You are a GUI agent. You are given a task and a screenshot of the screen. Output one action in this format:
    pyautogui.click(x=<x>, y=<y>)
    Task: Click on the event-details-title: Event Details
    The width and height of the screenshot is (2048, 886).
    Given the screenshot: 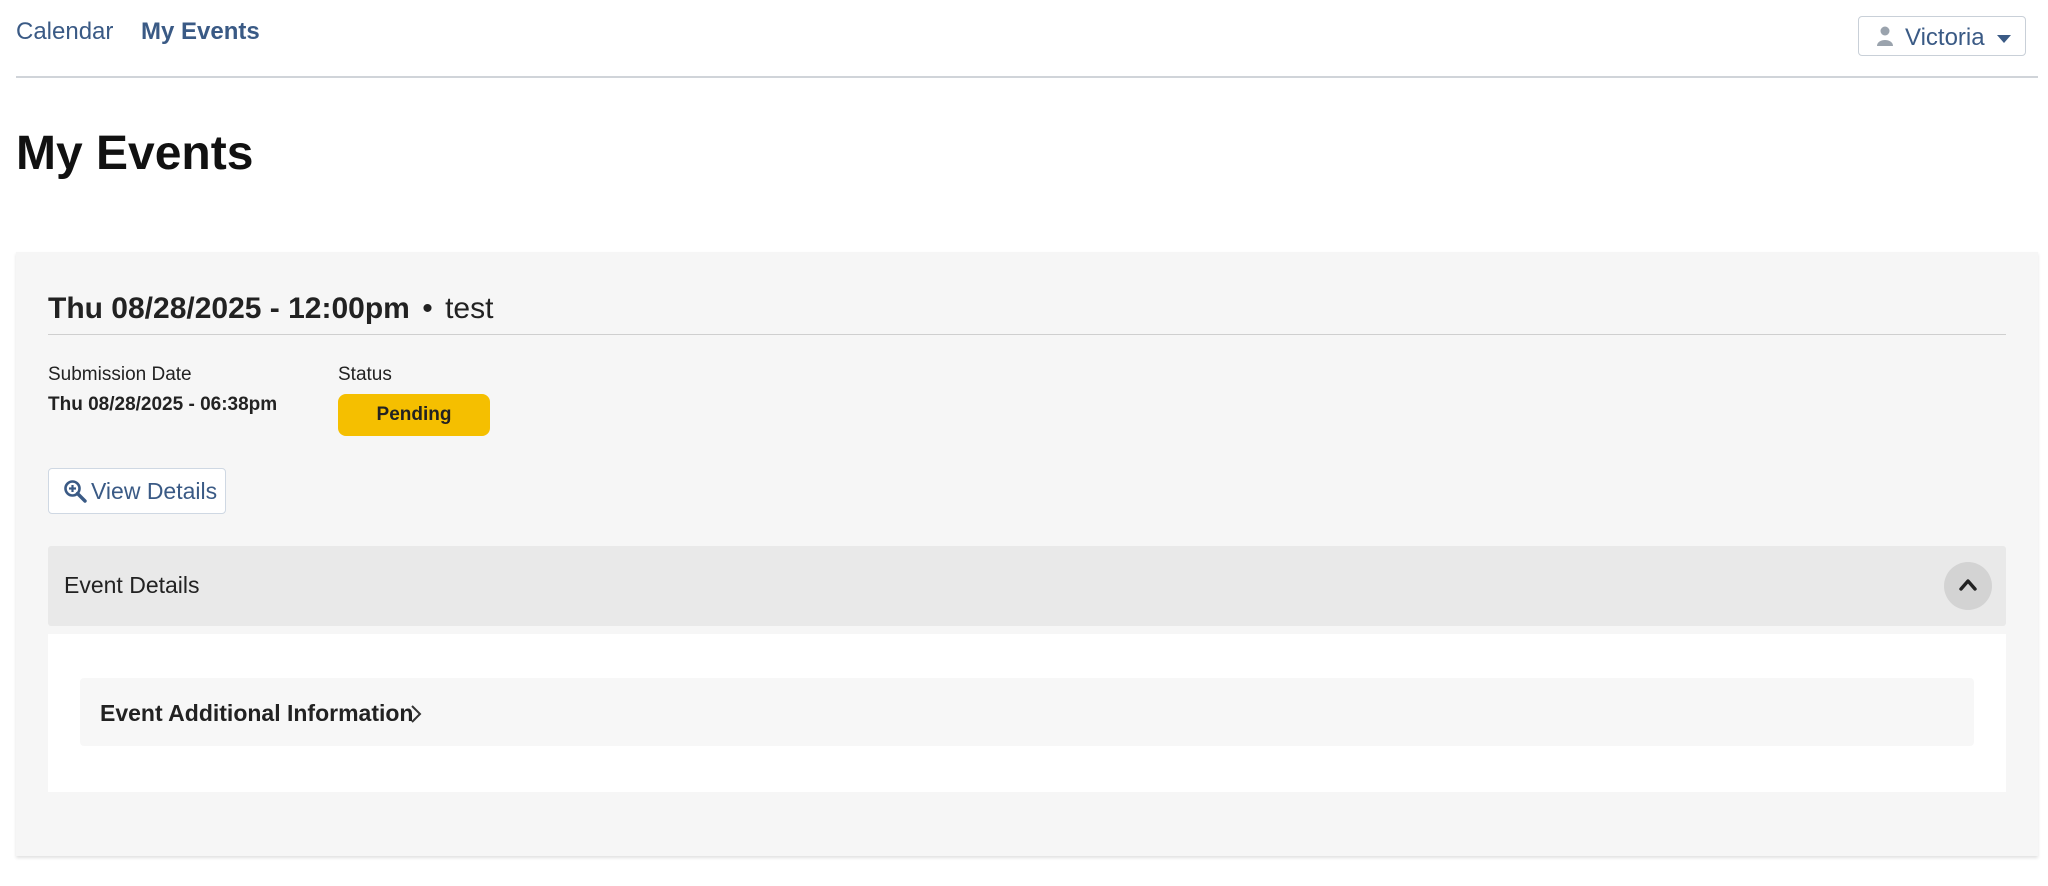 What is the action you would take?
    pyautogui.click(x=132, y=585)
    